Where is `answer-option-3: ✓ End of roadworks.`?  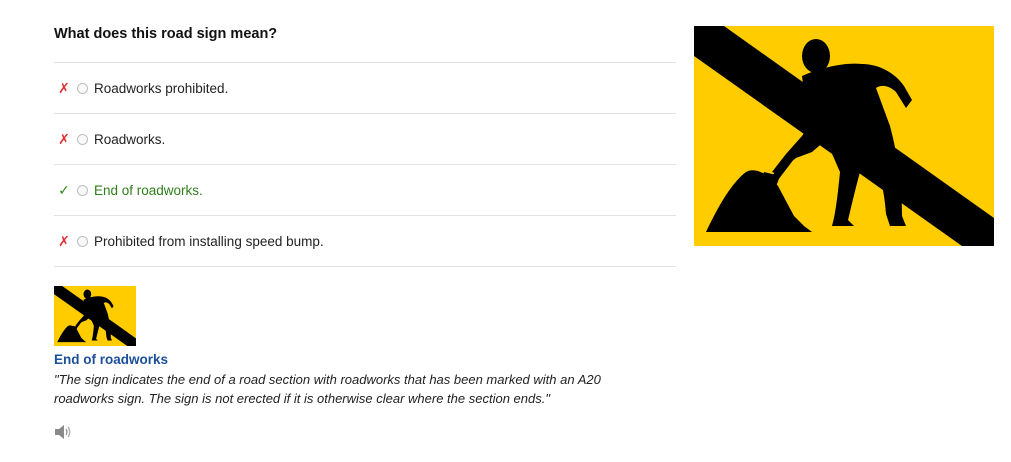 answer-option-3: ✓ End of roadworks. is located at coordinates (365, 190).